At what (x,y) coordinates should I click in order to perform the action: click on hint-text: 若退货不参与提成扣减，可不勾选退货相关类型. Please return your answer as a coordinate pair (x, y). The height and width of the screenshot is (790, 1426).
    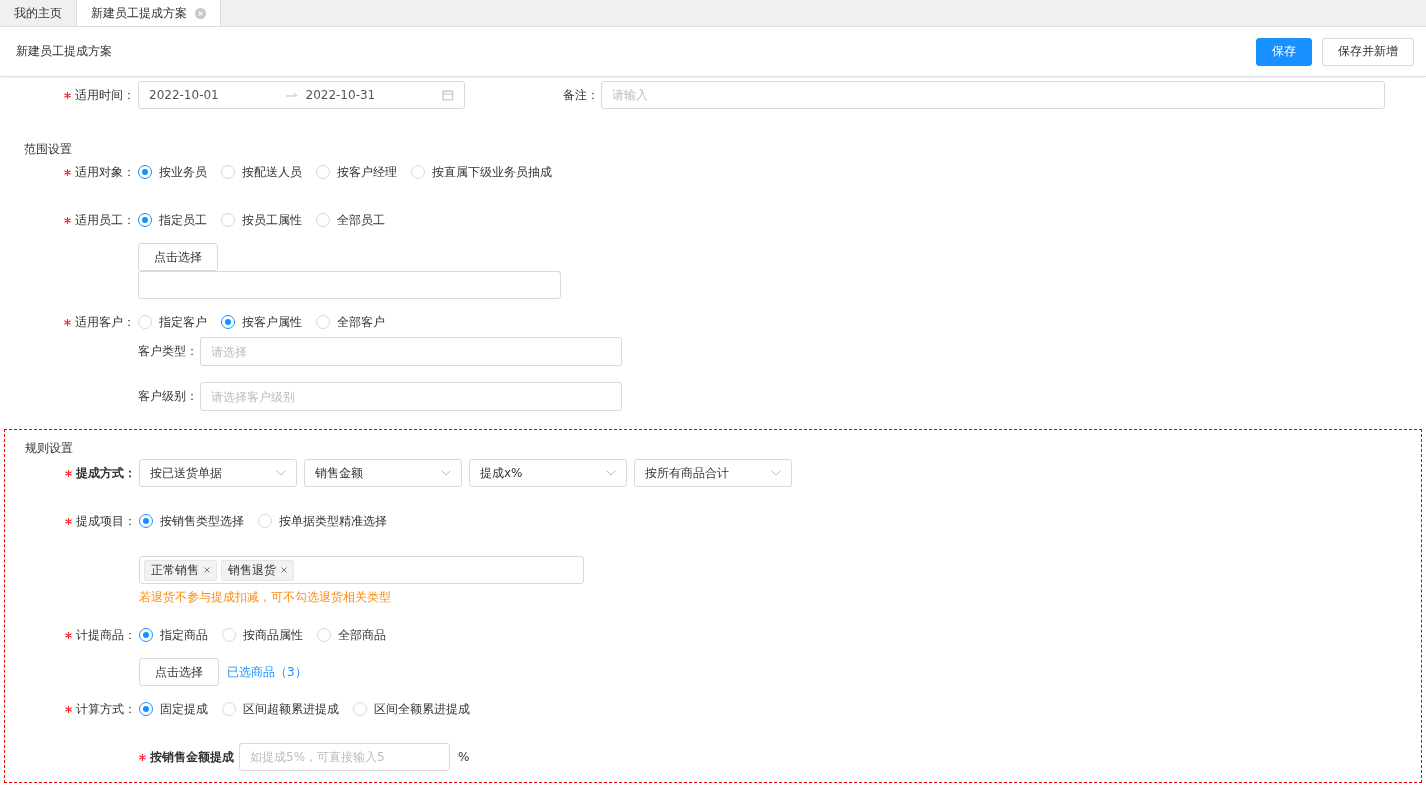
    Looking at the image, I should click on (265, 597).